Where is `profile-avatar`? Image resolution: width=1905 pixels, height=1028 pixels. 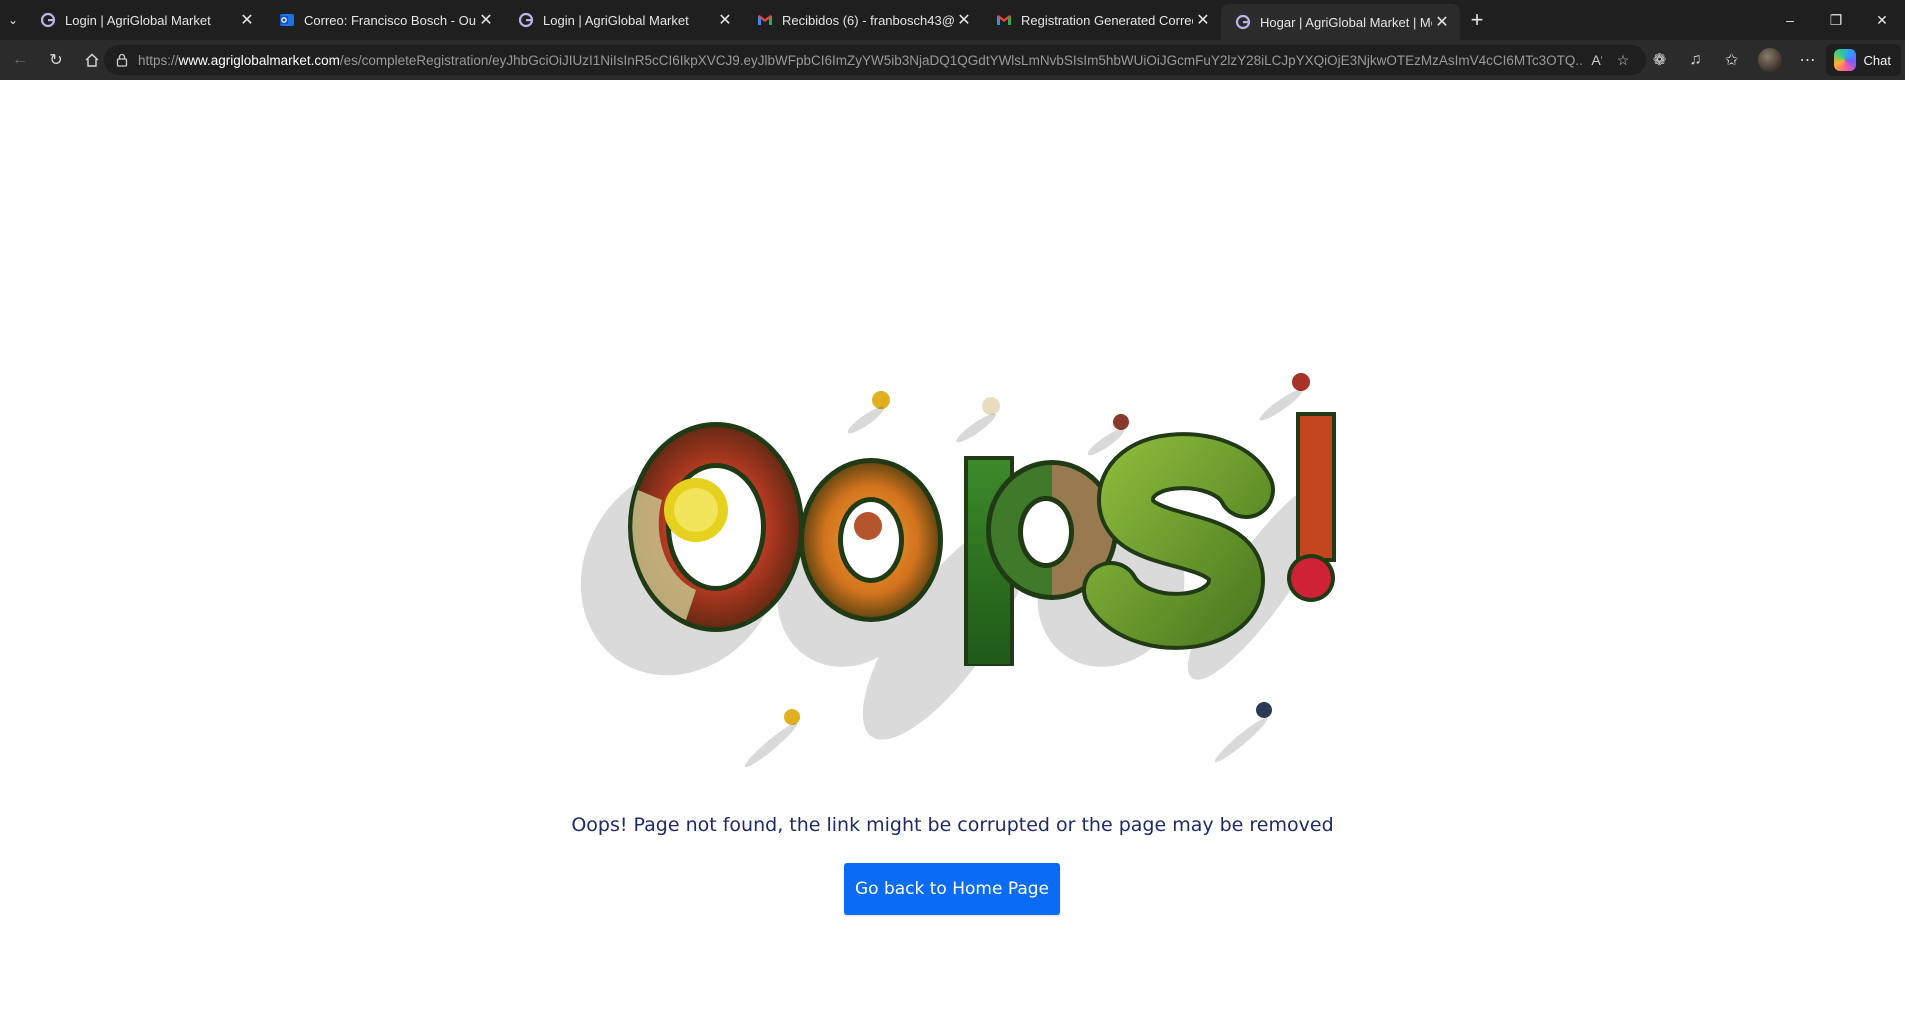 profile-avatar is located at coordinates (1769, 60).